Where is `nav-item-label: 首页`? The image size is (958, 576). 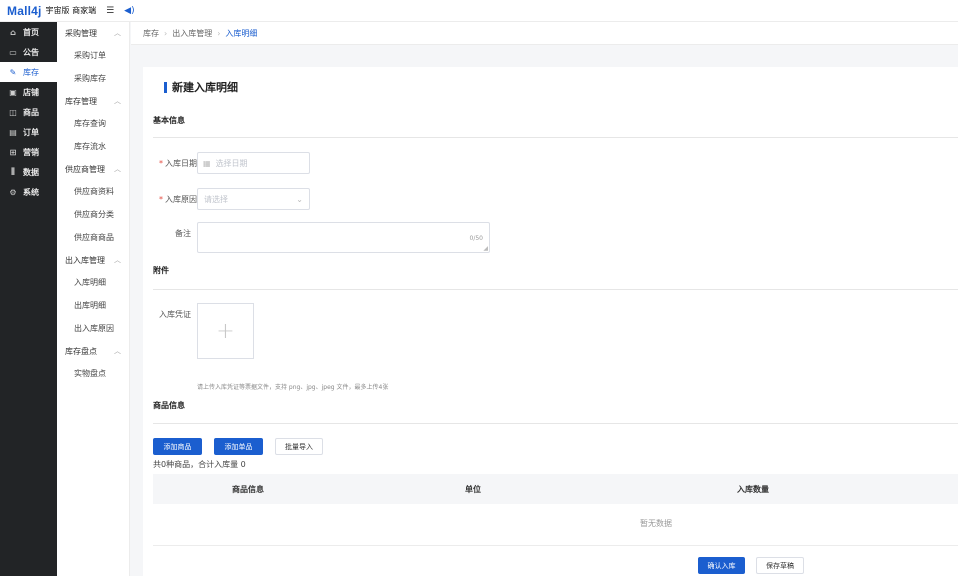 nav-item-label: 首页 is located at coordinates (31, 32).